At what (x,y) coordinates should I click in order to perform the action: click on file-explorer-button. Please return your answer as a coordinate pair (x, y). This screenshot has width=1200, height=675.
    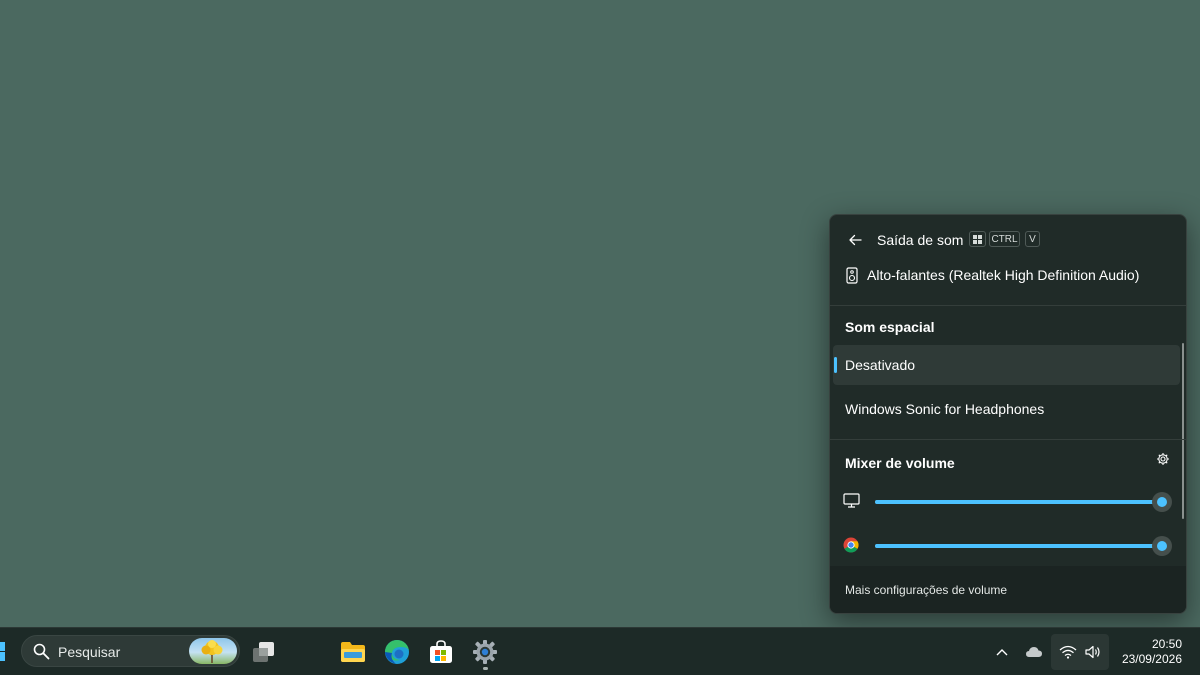
    Looking at the image, I should click on (353, 652).